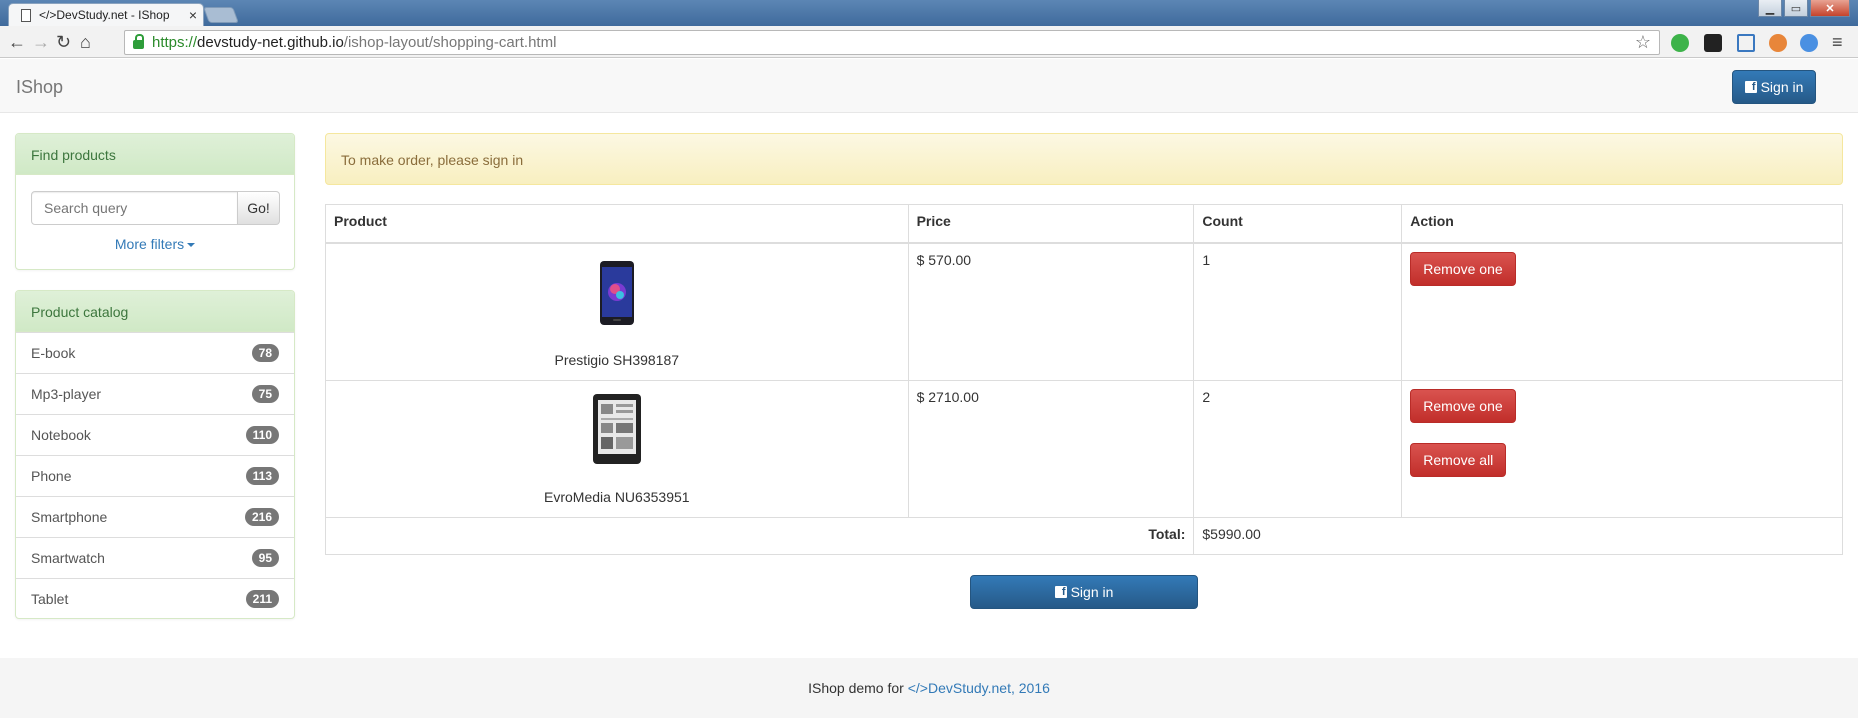 Image resolution: width=1858 pixels, height=718 pixels. What do you see at coordinates (929, 13) in the screenshot?
I see `browser-titlebar: </>DevStudy.net - IShop × ▁ ▭ ✕` at bounding box center [929, 13].